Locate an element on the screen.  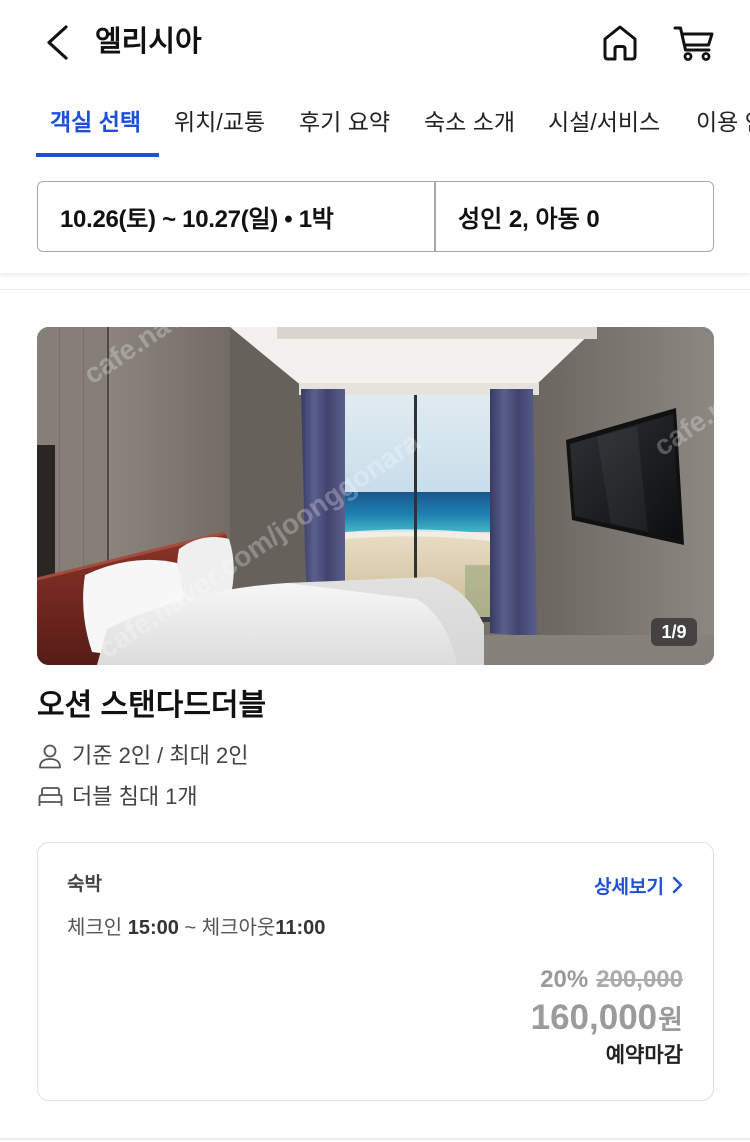
person-icon is located at coordinates (50, 756).